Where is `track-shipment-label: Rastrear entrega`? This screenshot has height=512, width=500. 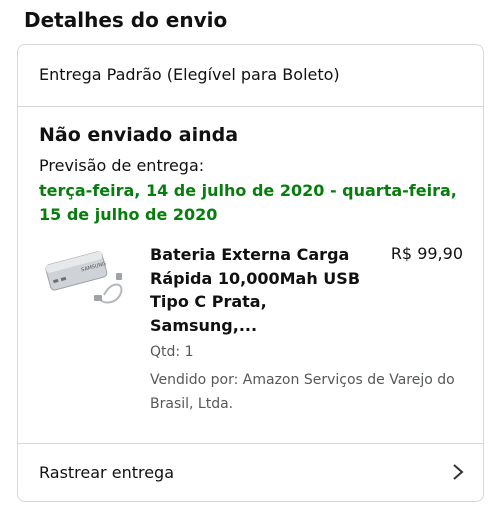 track-shipment-label: Rastrear entrega is located at coordinates (107, 472).